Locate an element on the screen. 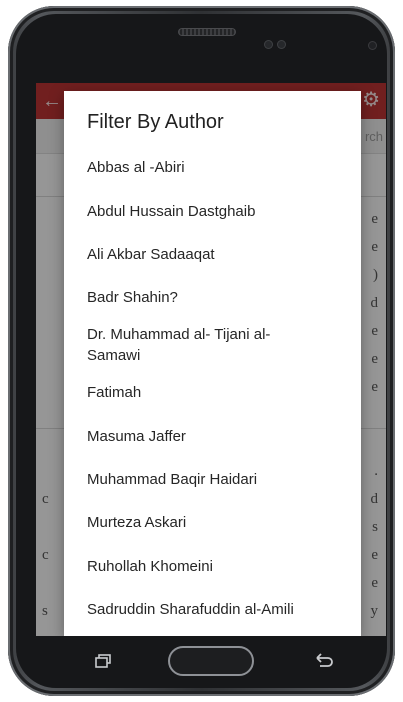  author-option: Abdul Hussain Dastghaib is located at coordinates (212, 211).